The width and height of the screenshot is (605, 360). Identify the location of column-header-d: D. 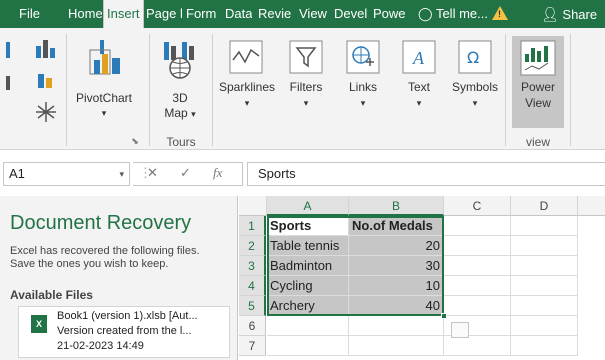
(544, 206).